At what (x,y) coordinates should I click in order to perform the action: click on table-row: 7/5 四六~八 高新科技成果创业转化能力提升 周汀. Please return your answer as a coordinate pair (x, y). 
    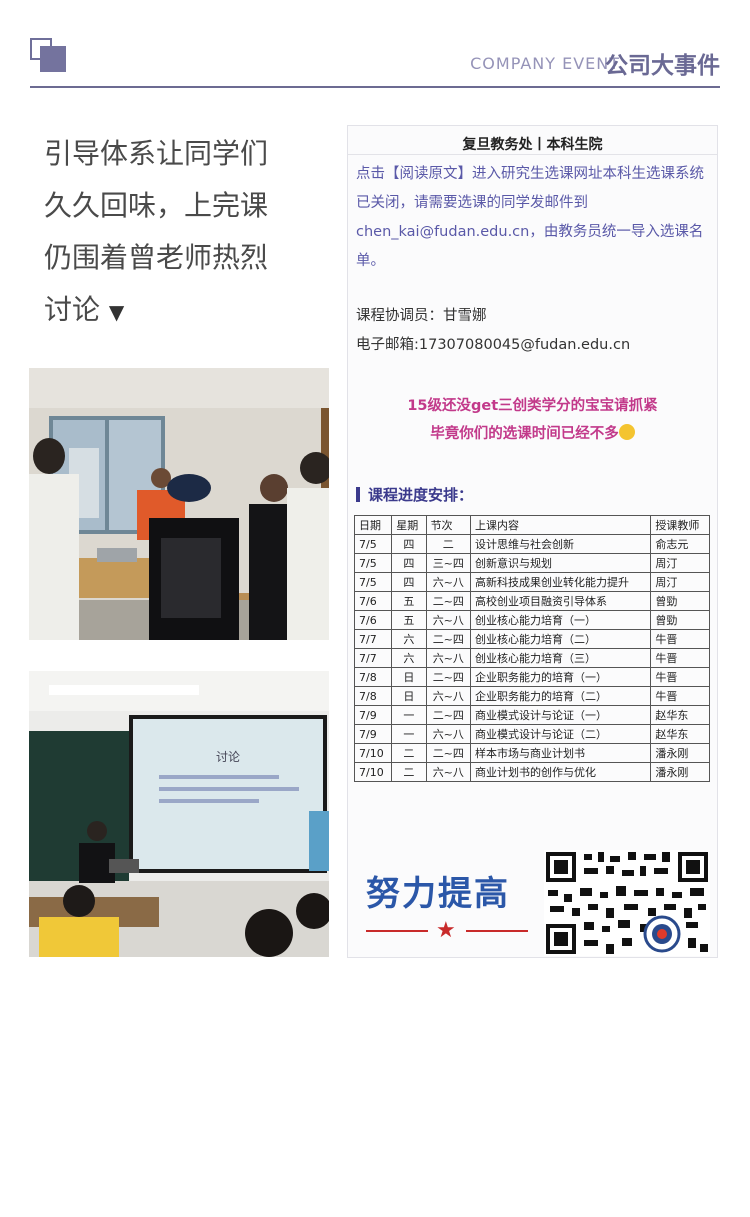
    Looking at the image, I should click on (531, 582).